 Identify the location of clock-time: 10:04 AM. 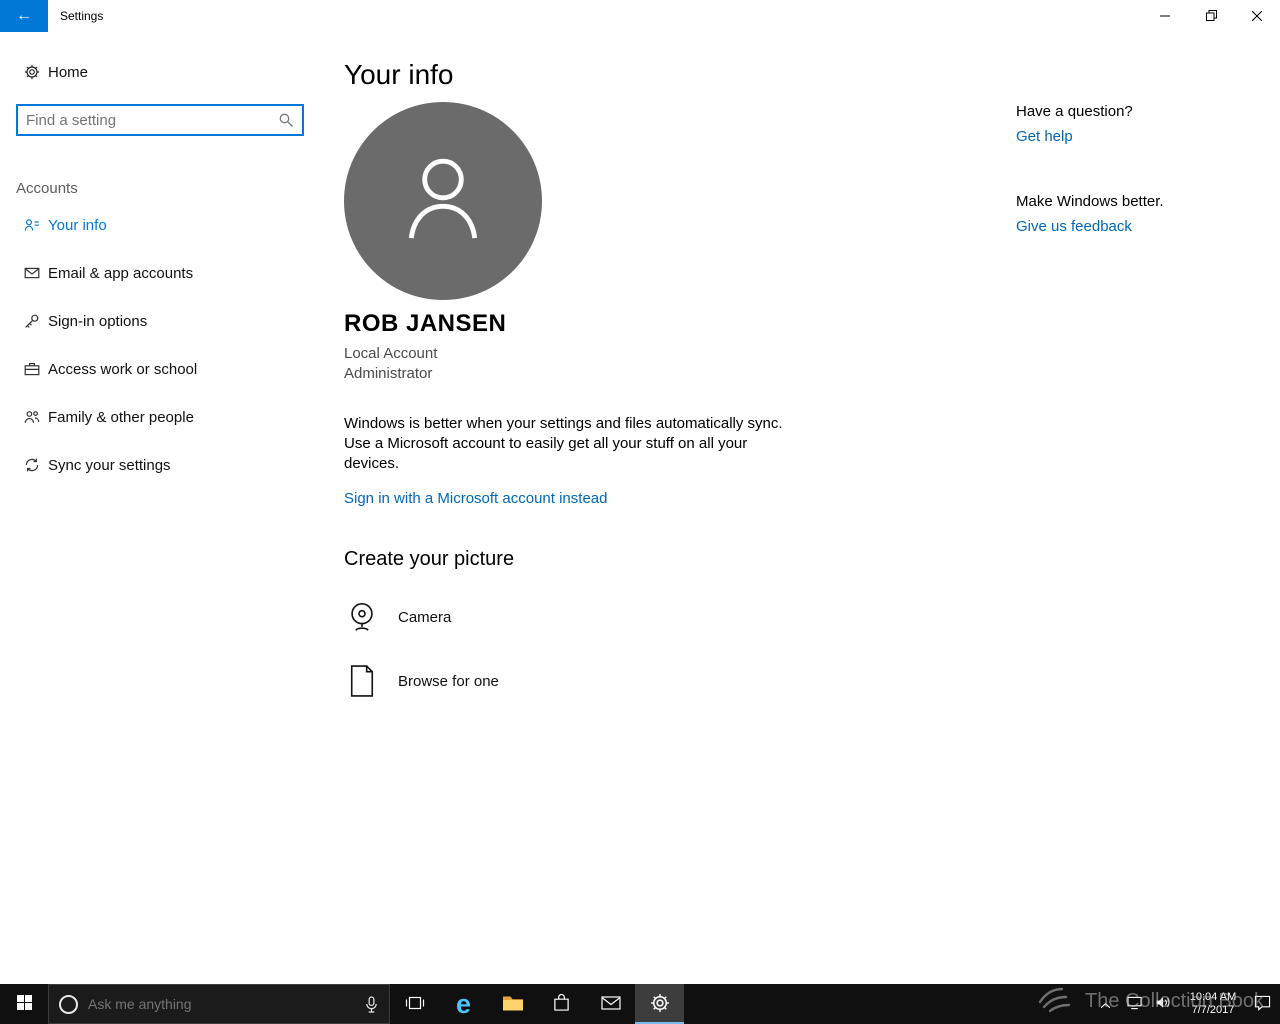
(1213, 997).